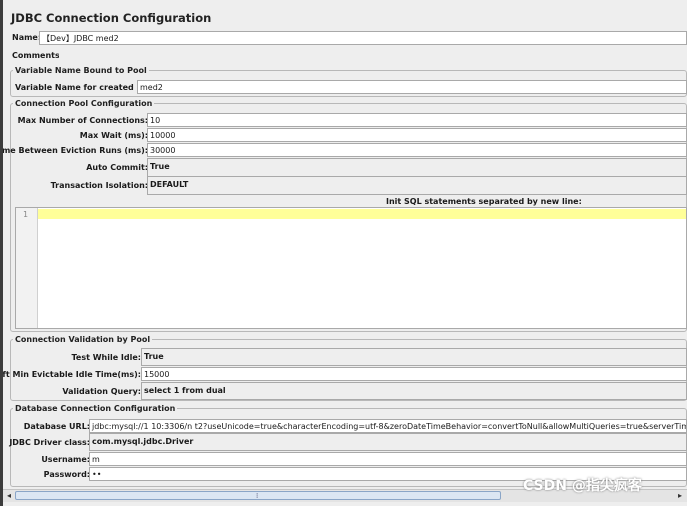 This screenshot has width=687, height=506. Describe the element at coordinates (27, 268) in the screenshot. I see `line-number-gutter: 1` at that location.